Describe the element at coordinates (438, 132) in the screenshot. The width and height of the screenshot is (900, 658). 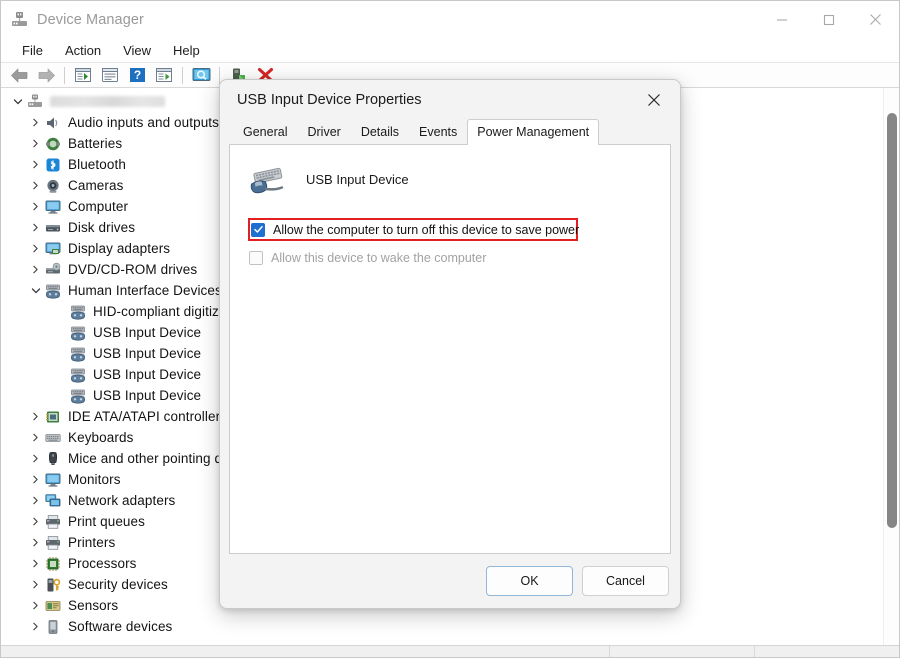
I see `tab-events: Events` at that location.